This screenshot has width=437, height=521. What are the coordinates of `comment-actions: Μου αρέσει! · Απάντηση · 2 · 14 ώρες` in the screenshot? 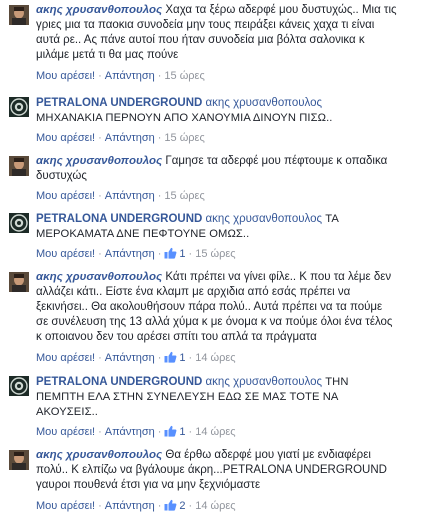 It's located at (136, 506).